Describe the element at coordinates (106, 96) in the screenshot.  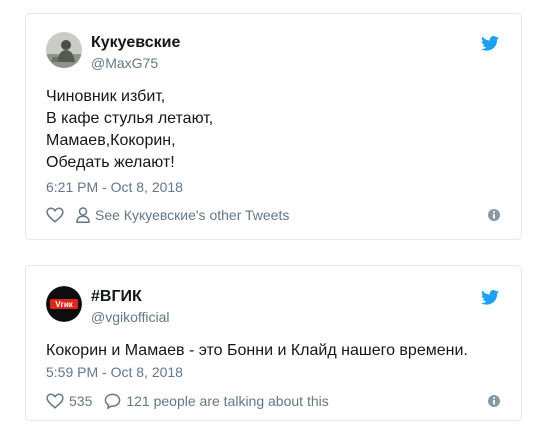
I see `tweet-text-line: Чиновник избит,` at that location.